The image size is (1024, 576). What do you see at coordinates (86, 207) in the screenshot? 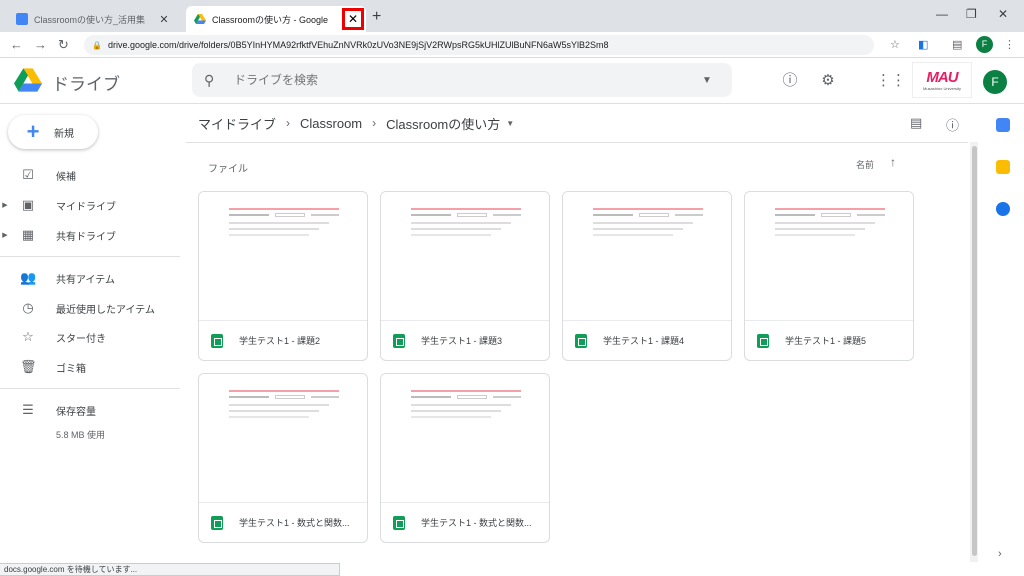
I see `sidebar-item-label: マイドライブ` at bounding box center [86, 207].